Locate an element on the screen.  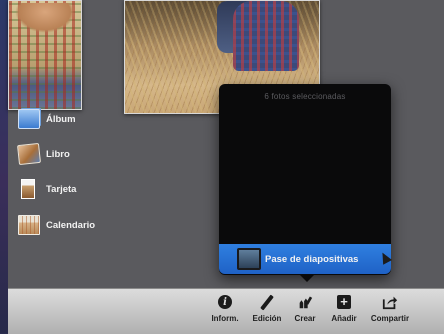
menu-item-label: Pase de diapositivas is located at coordinates (312, 259).